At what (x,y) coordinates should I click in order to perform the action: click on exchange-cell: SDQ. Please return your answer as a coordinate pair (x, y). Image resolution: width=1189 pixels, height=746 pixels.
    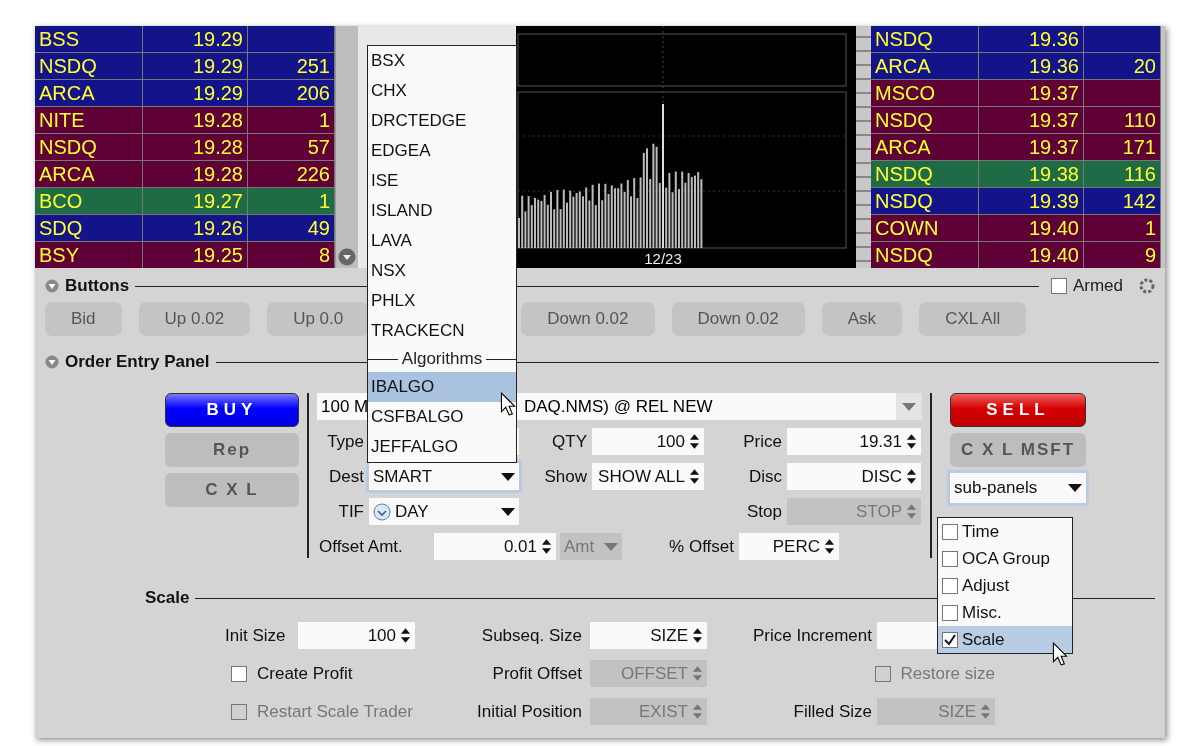
    Looking at the image, I should click on (89, 228).